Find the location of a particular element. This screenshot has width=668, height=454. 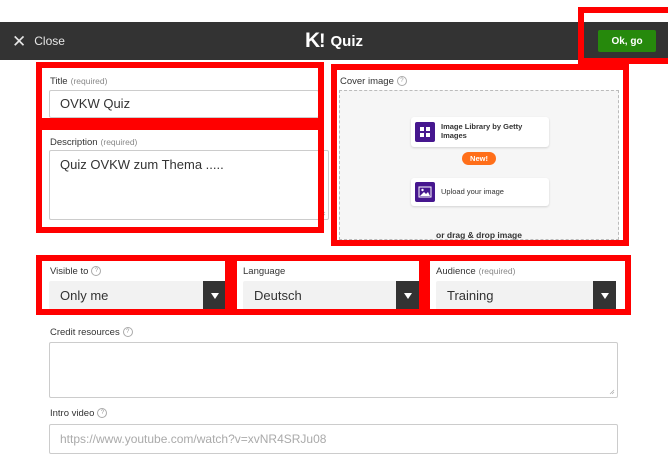

audience-select: Training is located at coordinates (526, 295).